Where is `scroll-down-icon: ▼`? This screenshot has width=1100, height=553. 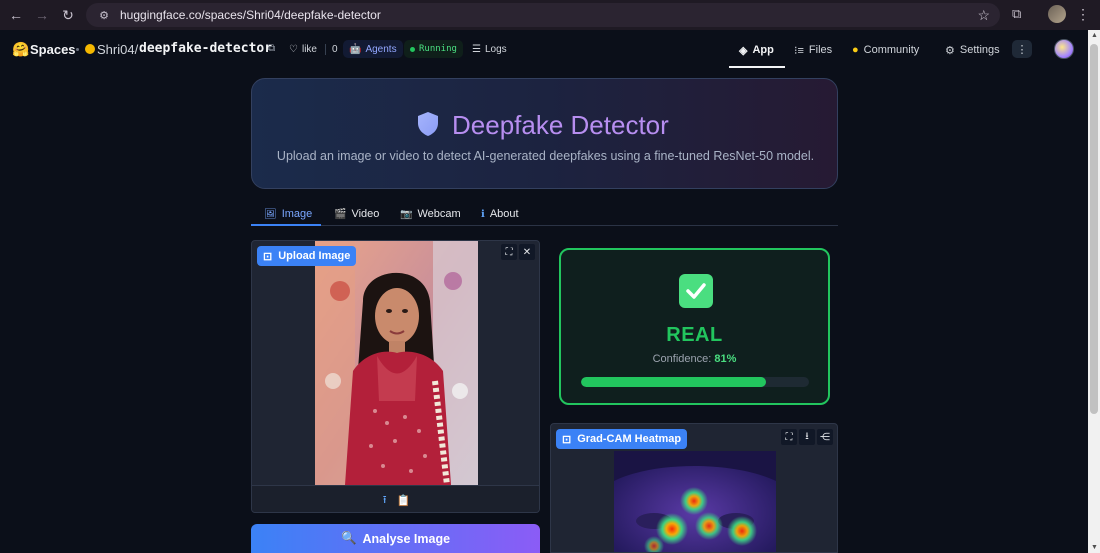
scroll-down-icon: ▼ is located at coordinates (1094, 547).